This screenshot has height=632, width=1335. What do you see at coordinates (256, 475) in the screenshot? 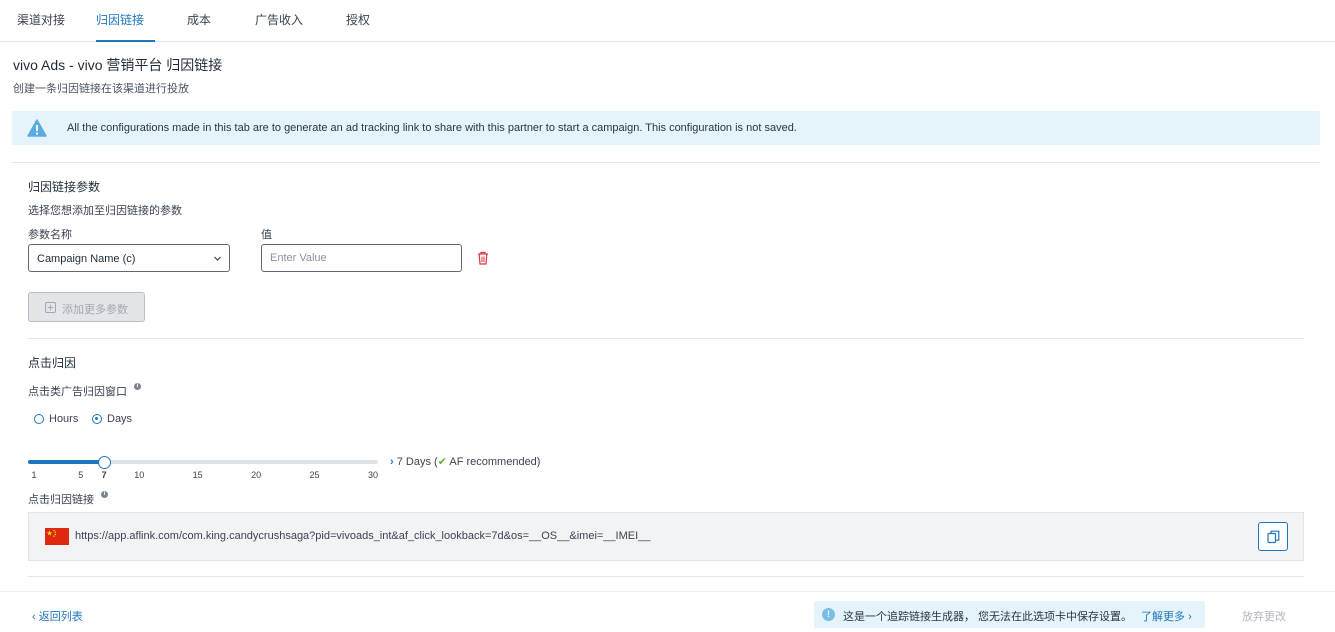
I see `slider-tick-label: 20` at bounding box center [256, 475].